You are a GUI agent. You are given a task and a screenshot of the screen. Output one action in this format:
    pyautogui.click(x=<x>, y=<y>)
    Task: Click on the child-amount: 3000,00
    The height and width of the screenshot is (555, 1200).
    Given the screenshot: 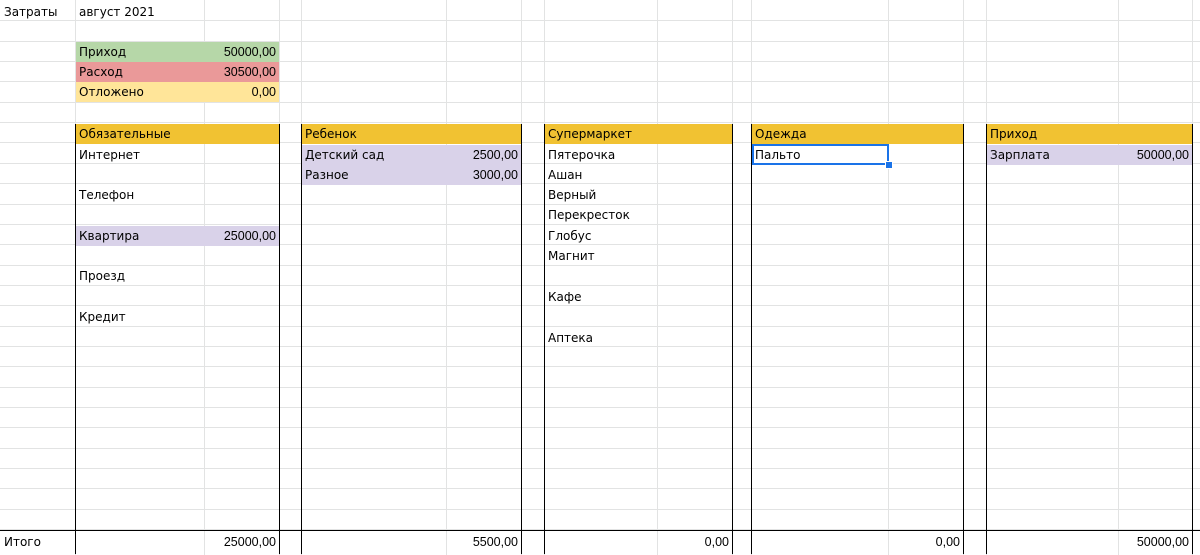 What is the action you would take?
    pyautogui.click(x=483, y=175)
    